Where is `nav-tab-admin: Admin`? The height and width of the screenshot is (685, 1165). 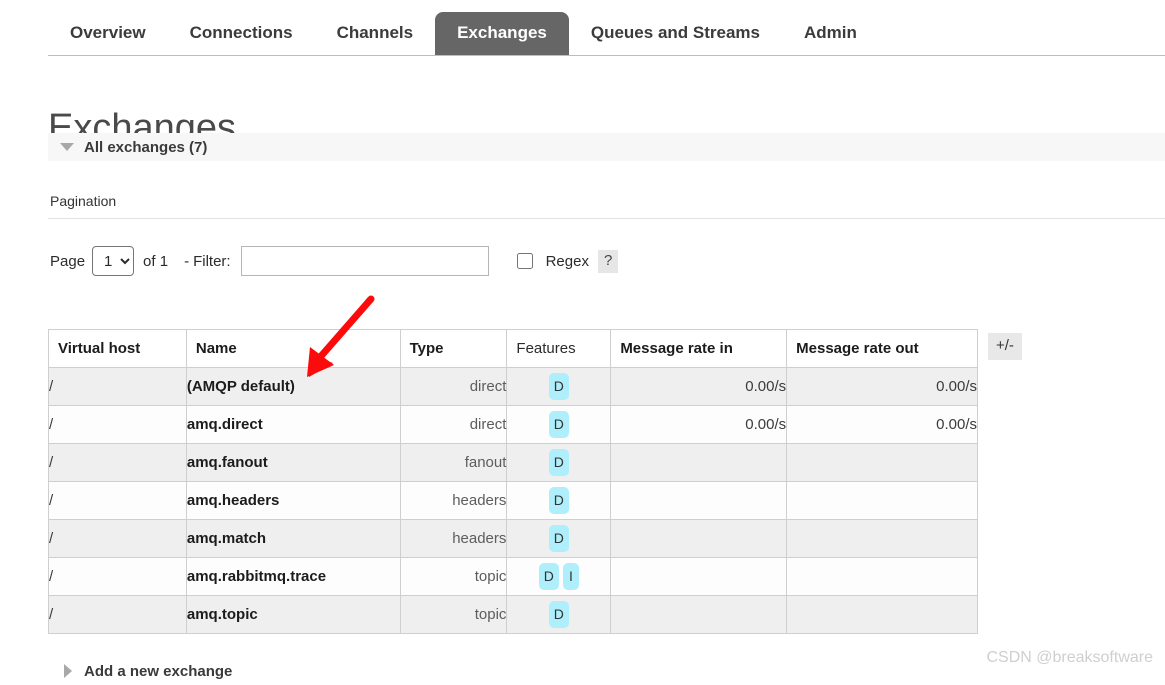 nav-tab-admin: Admin is located at coordinates (830, 34).